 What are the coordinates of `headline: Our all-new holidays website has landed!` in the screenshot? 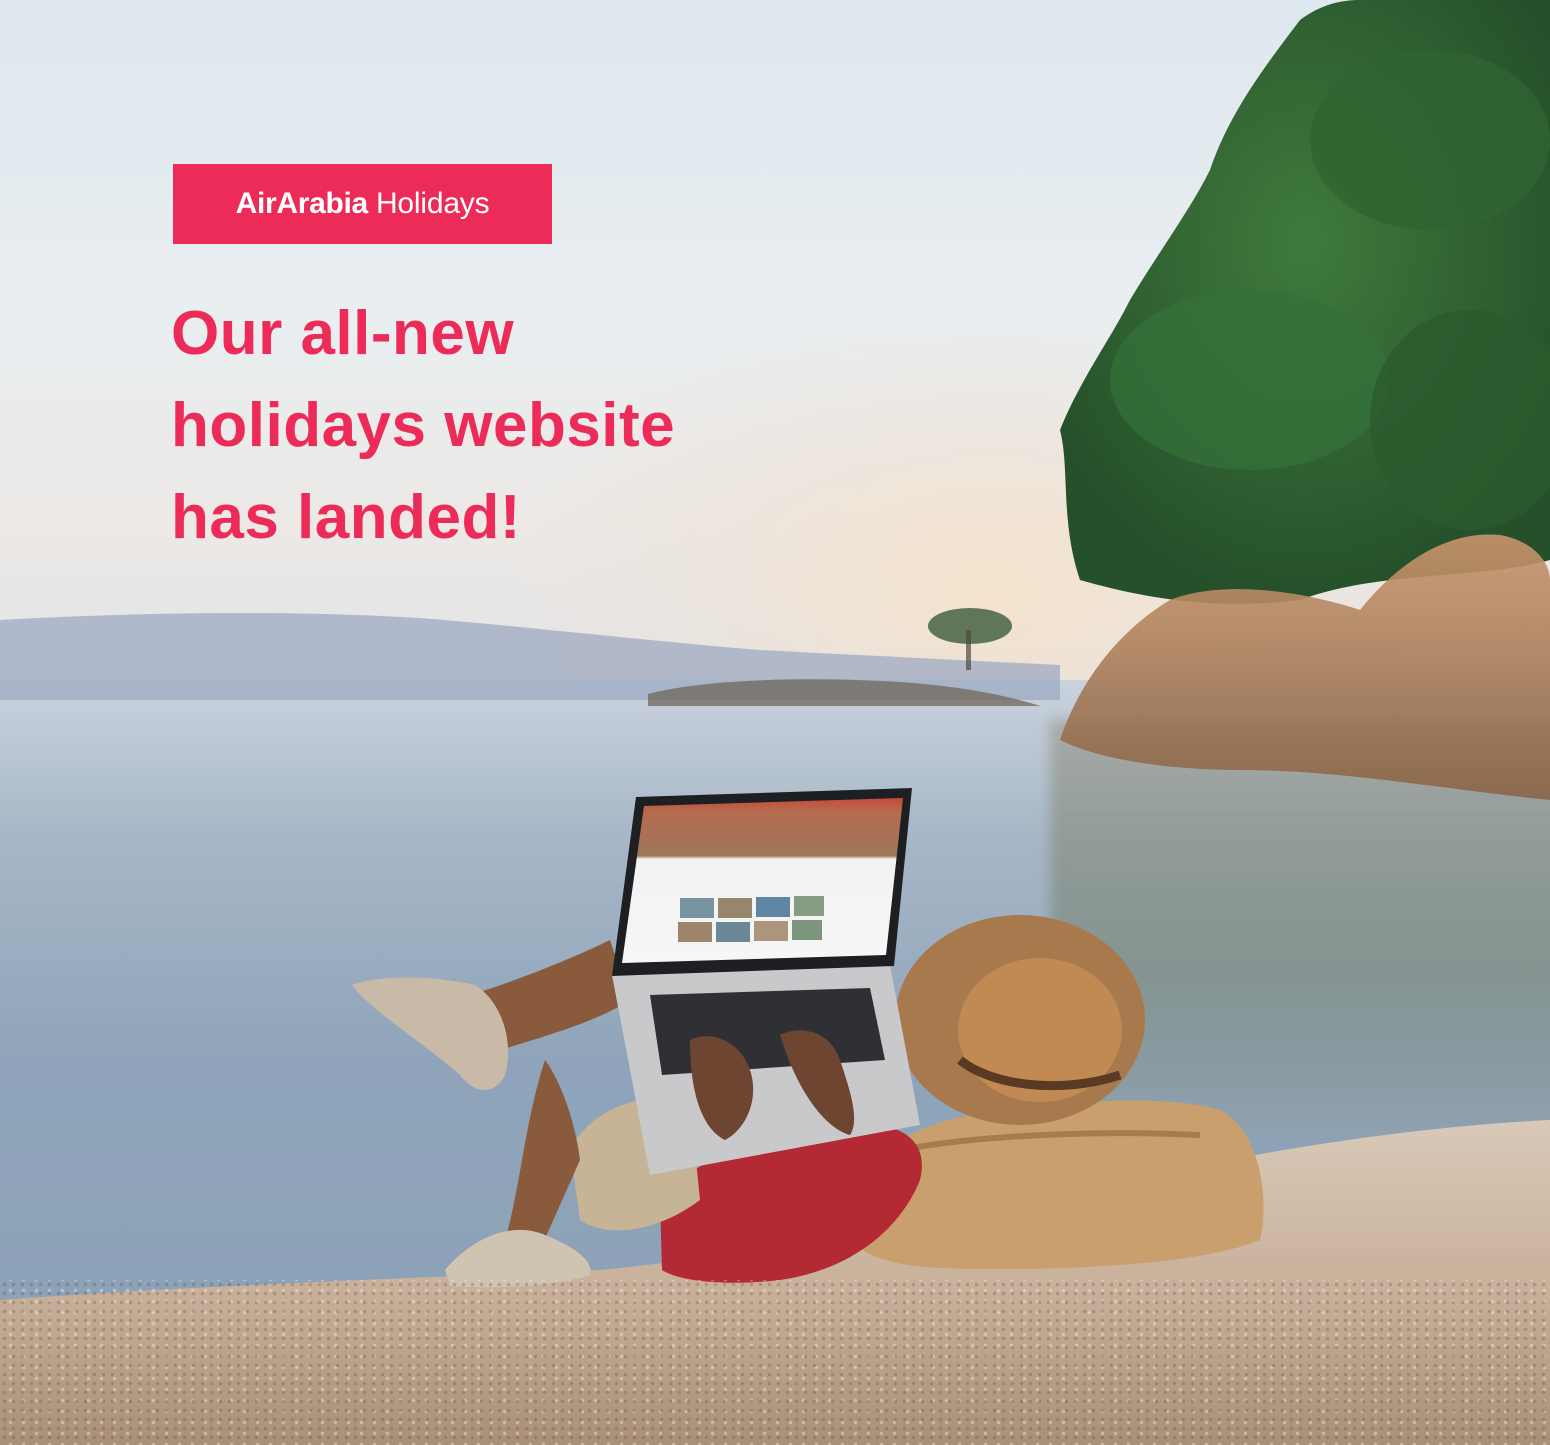 It's located at (521, 426).